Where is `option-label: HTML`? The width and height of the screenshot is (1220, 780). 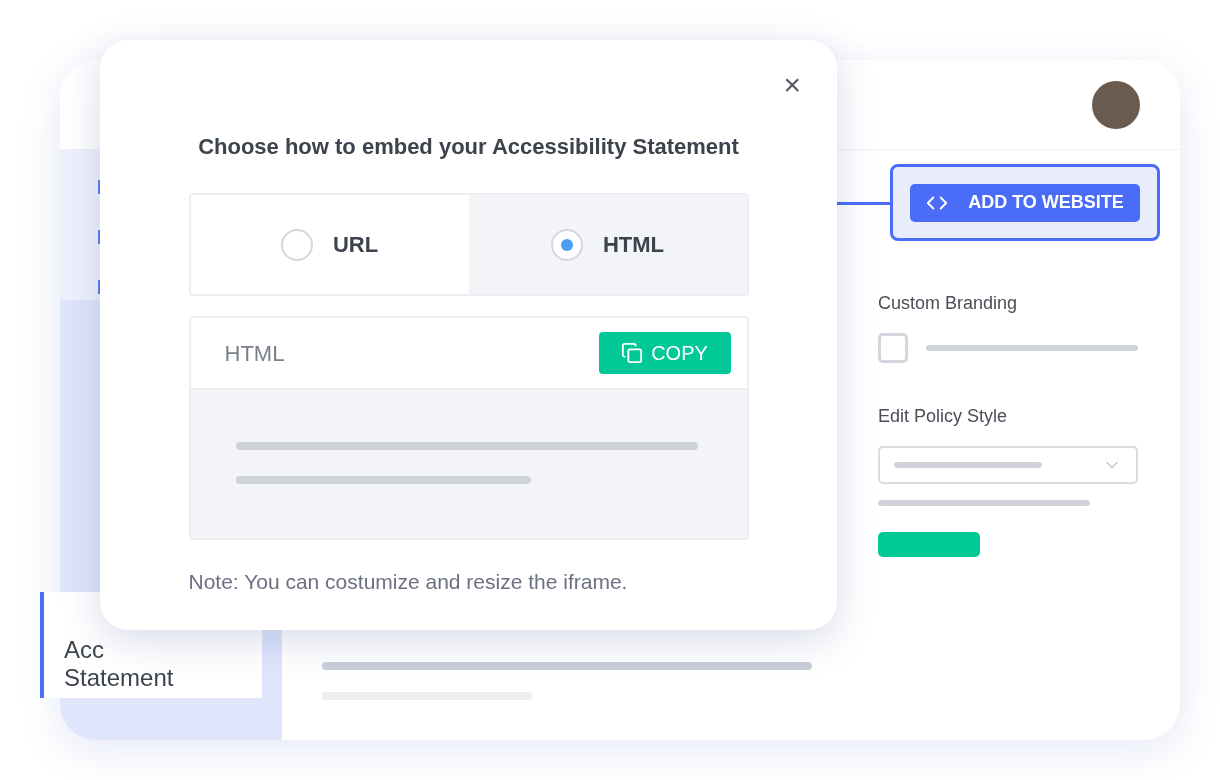 option-label: HTML is located at coordinates (633, 245).